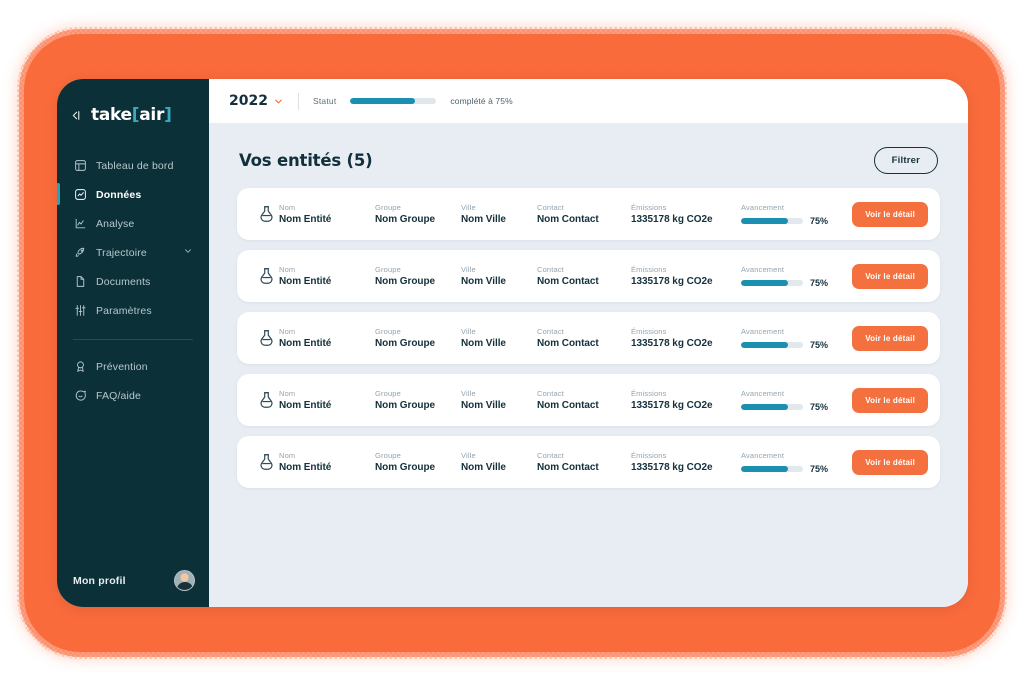  What do you see at coordinates (588, 164) in the screenshot?
I see `content-header: Vos entités (5) Filtrer` at bounding box center [588, 164].